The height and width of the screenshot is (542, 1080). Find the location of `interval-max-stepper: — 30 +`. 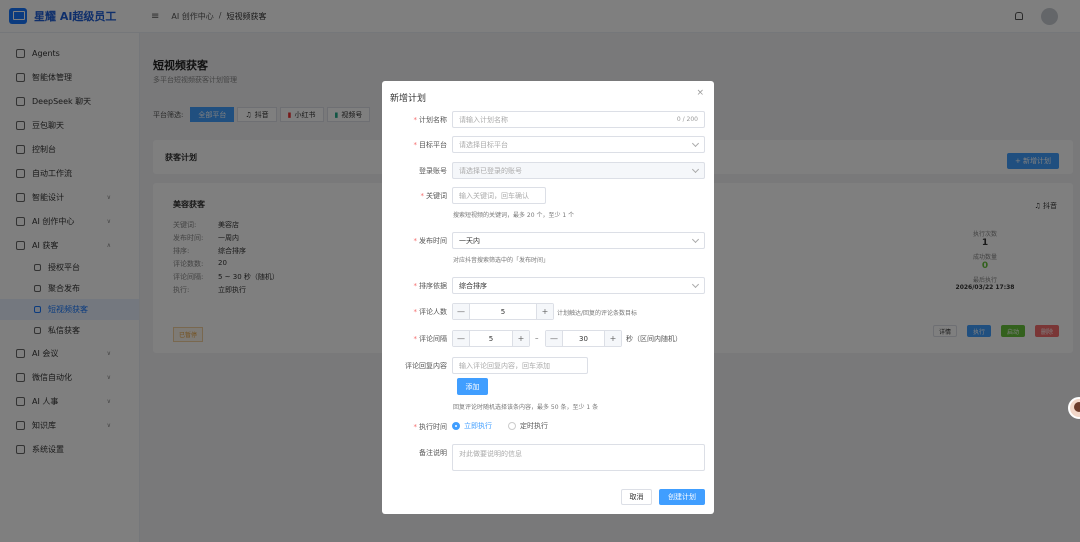

interval-max-stepper: — 30 + is located at coordinates (583, 338).